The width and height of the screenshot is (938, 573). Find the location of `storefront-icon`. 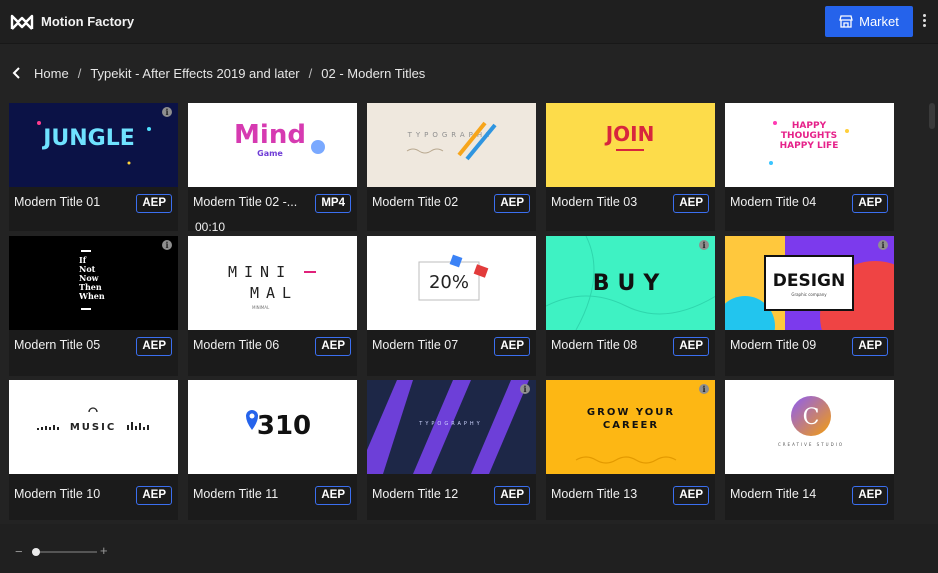

storefront-icon is located at coordinates (846, 21).